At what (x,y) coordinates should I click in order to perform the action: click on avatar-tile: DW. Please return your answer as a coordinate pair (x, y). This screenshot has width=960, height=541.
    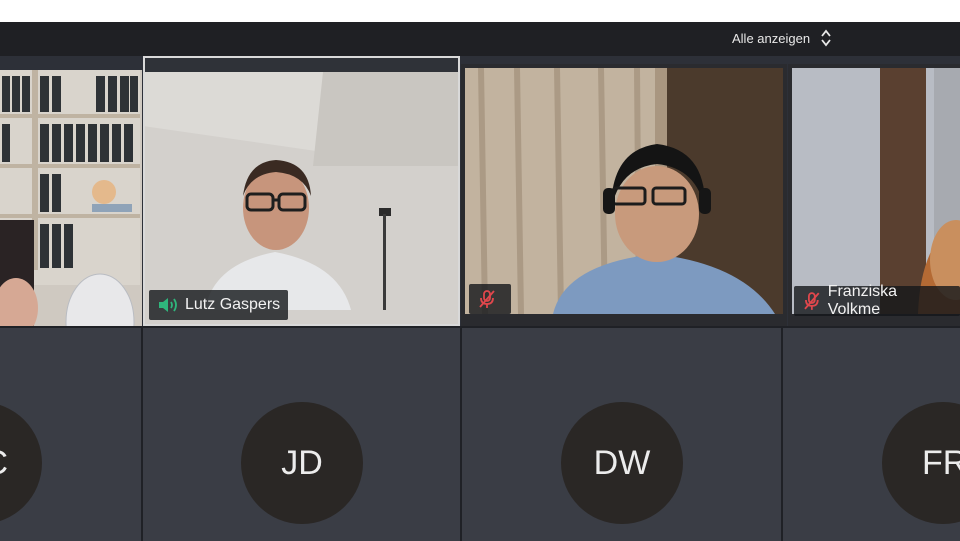
    Looking at the image, I should click on (621, 434).